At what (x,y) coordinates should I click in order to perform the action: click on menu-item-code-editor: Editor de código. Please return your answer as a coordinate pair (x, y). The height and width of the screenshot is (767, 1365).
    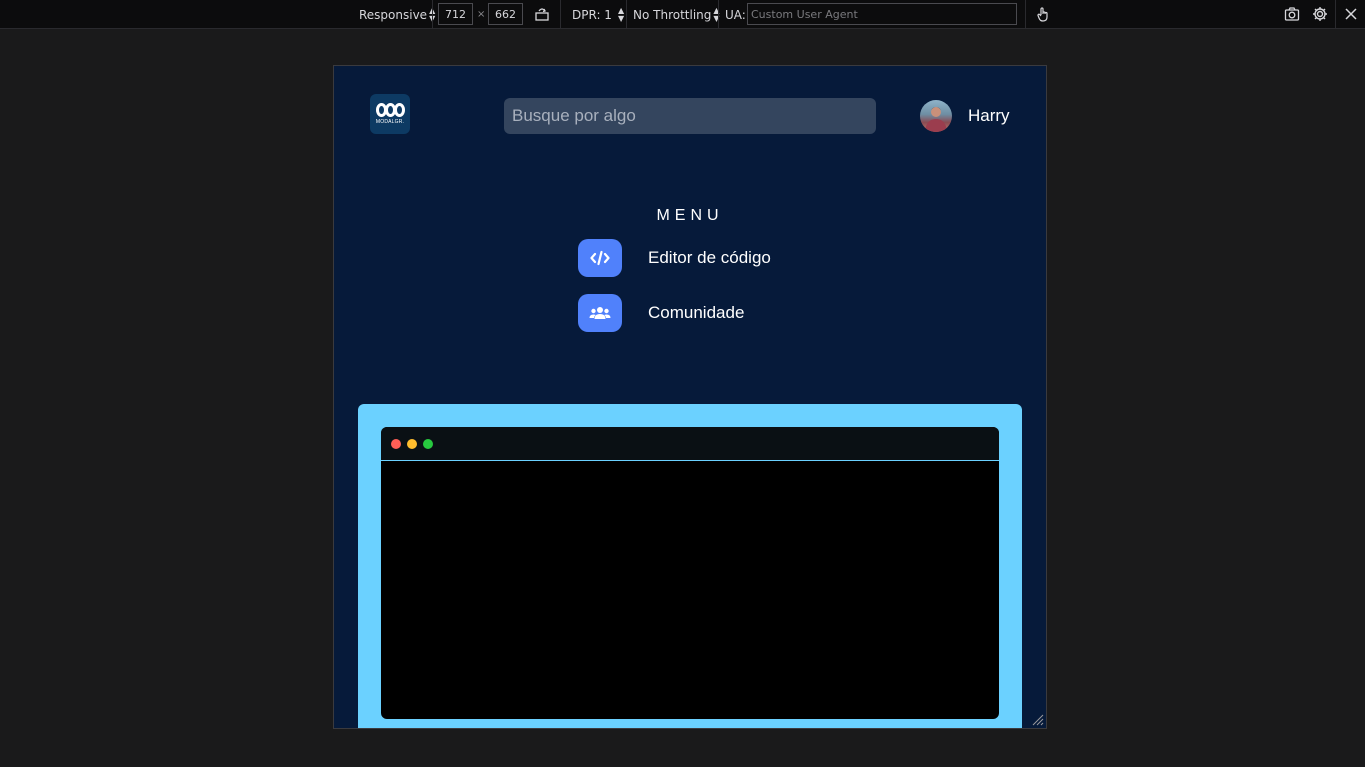
    Looking at the image, I should click on (674, 258).